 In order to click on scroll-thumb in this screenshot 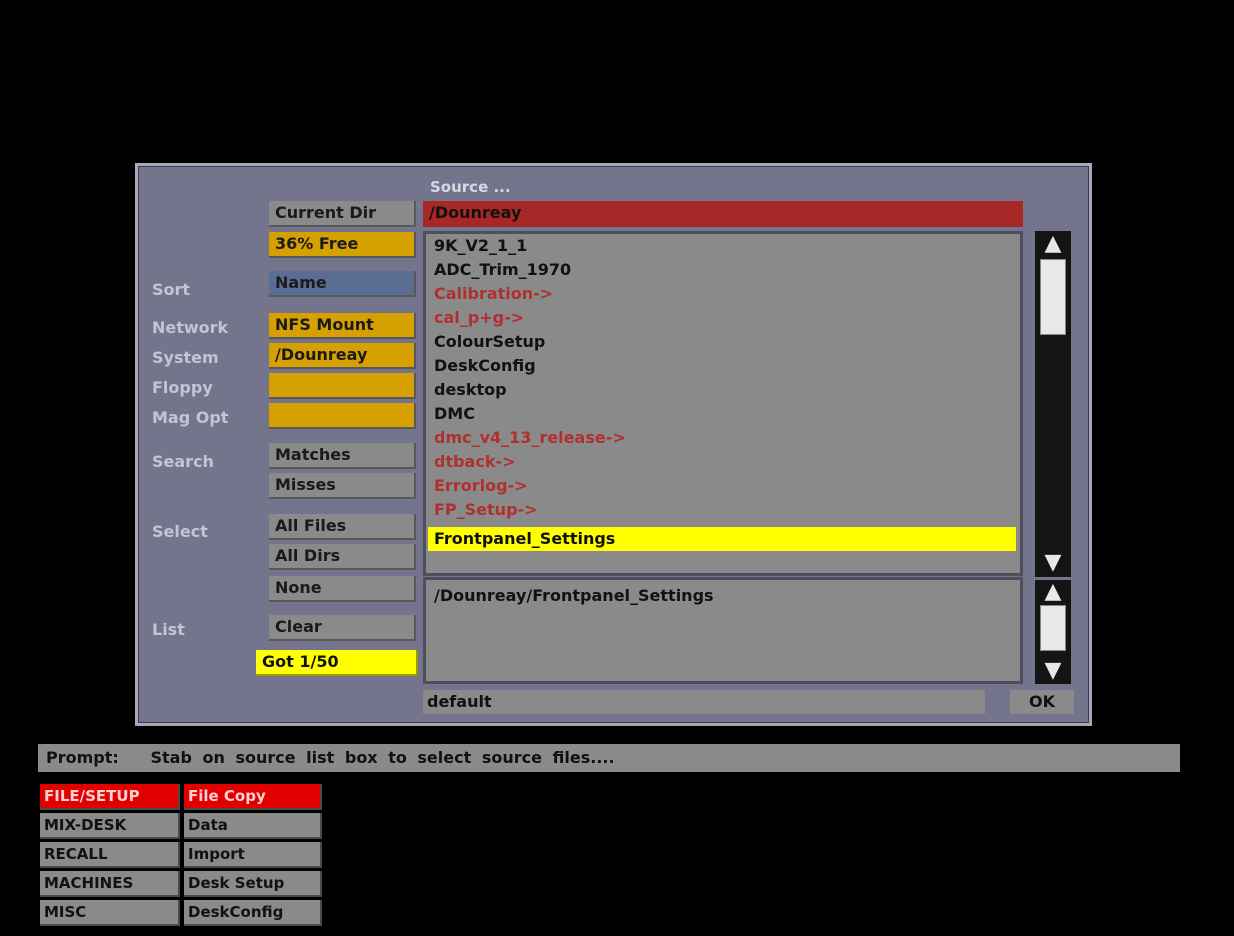, I will do `click(1053, 297)`.